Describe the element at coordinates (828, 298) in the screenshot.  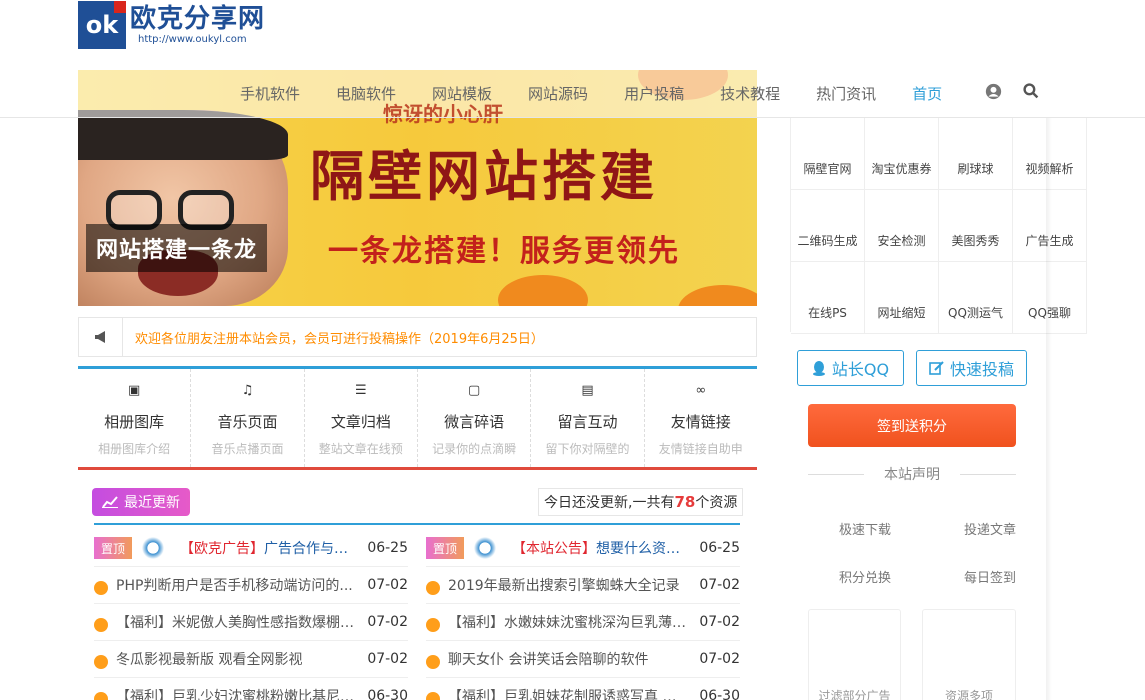
I see `tool-link: 在线PS` at that location.